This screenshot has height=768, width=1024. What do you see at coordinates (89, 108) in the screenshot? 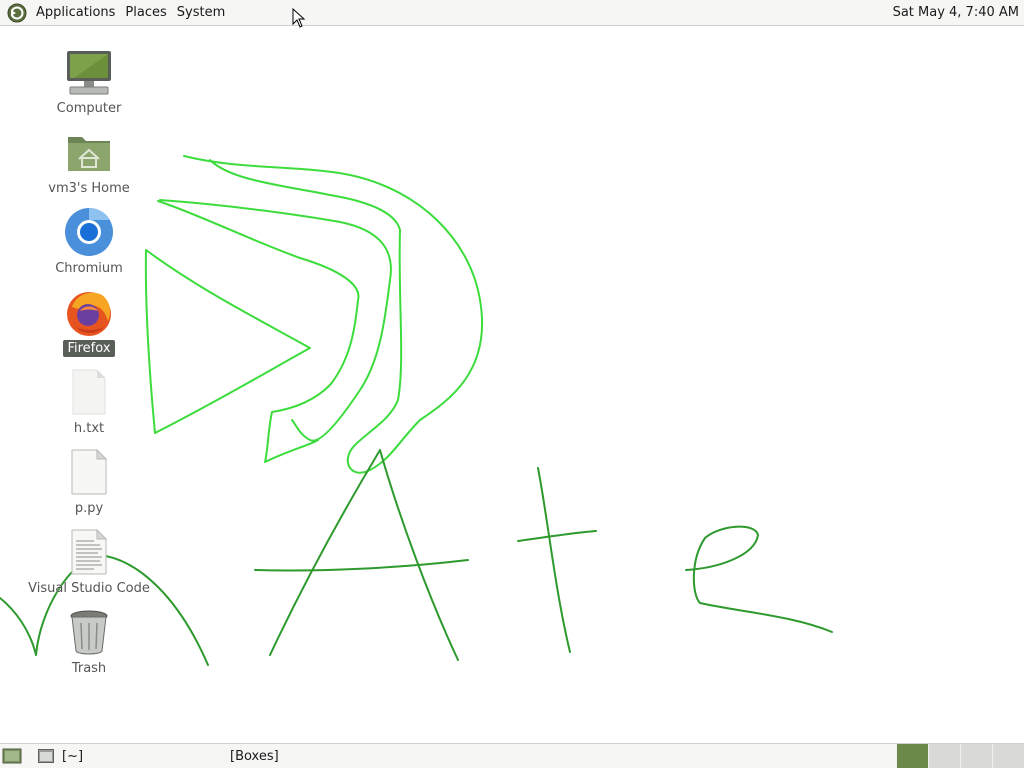
I see `desktop-icon-label: Computer` at bounding box center [89, 108].